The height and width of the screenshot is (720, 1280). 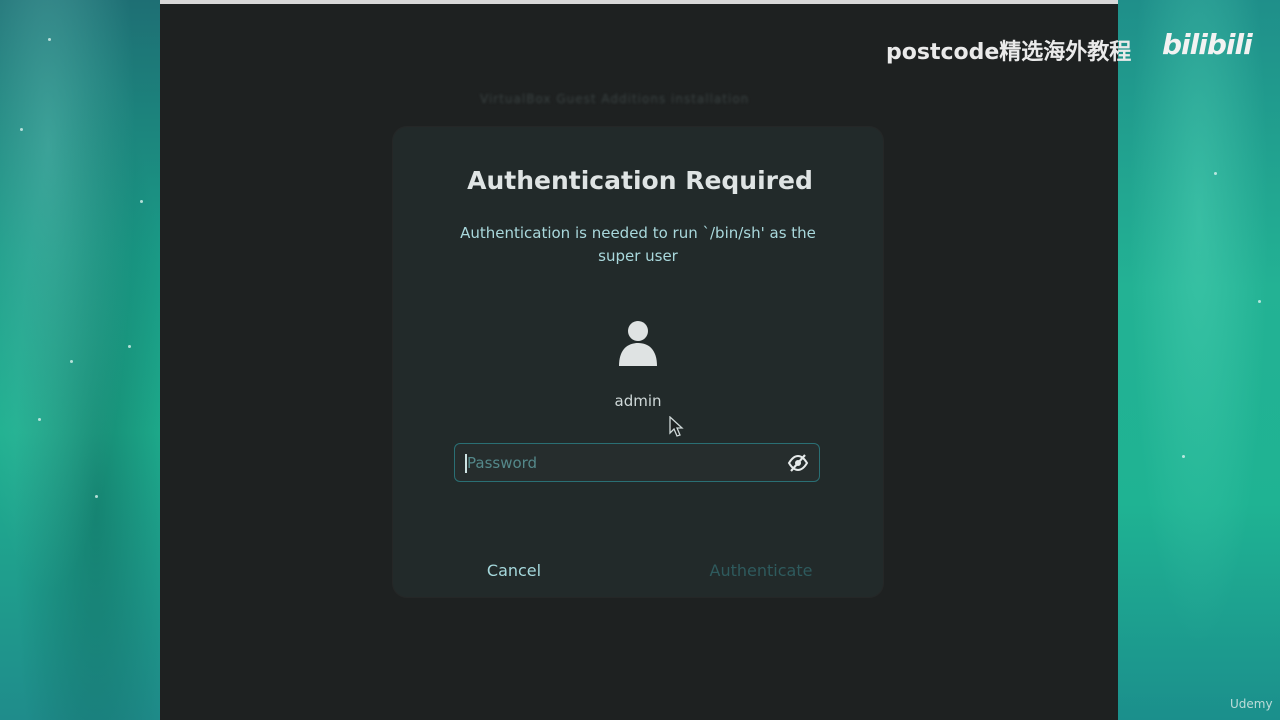 I want to click on vm-top-border, so click(x=639, y=2).